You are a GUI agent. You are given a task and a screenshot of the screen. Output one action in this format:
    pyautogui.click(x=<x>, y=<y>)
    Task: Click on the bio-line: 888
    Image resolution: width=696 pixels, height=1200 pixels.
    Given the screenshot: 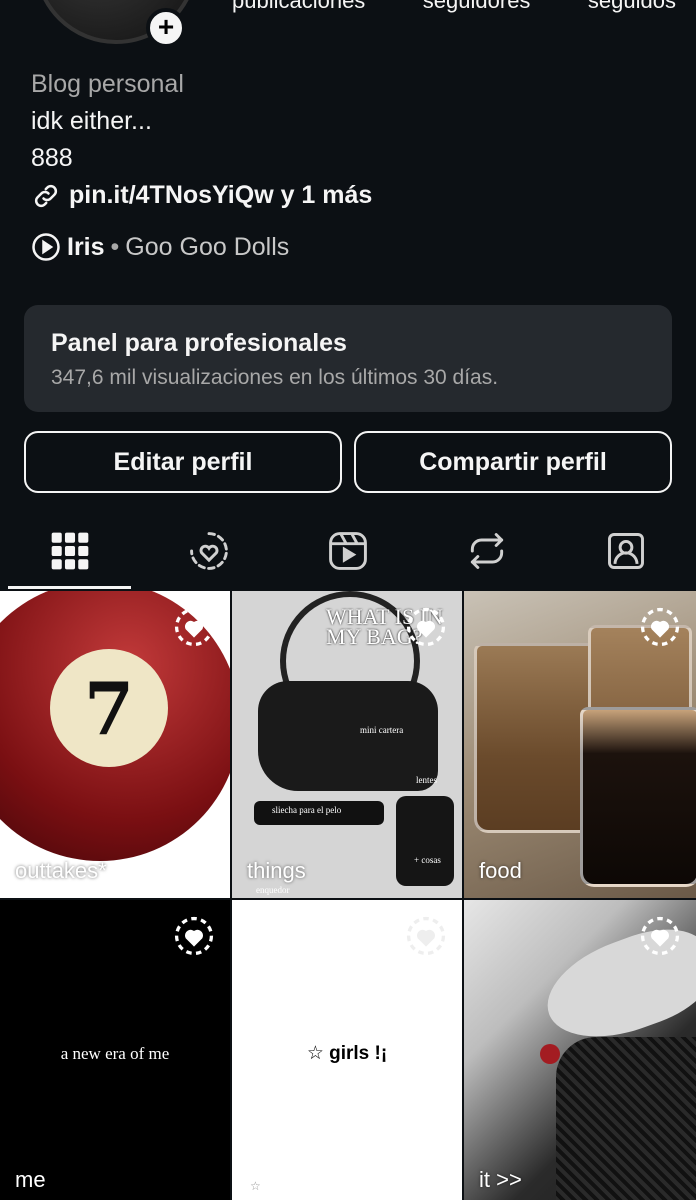 What is the action you would take?
    pyautogui.click(x=52, y=158)
    